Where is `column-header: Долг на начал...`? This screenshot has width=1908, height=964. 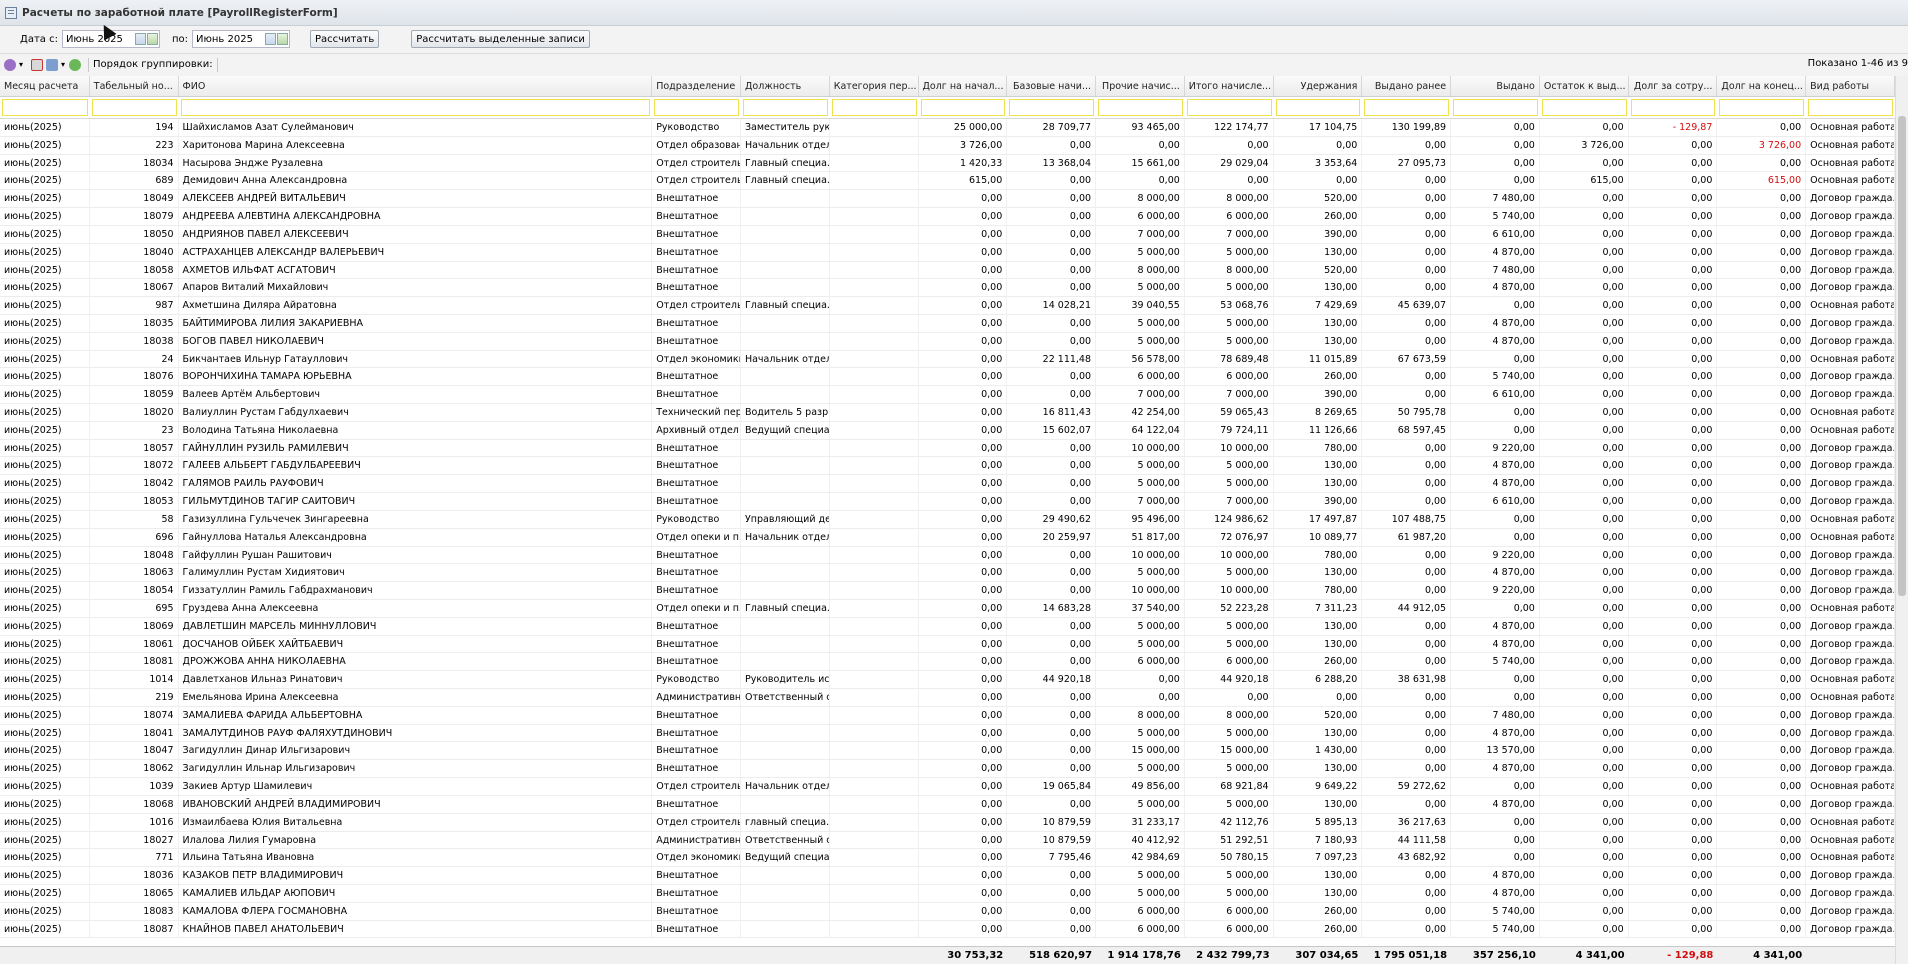
column-header: Долг на начал... is located at coordinates (963, 86).